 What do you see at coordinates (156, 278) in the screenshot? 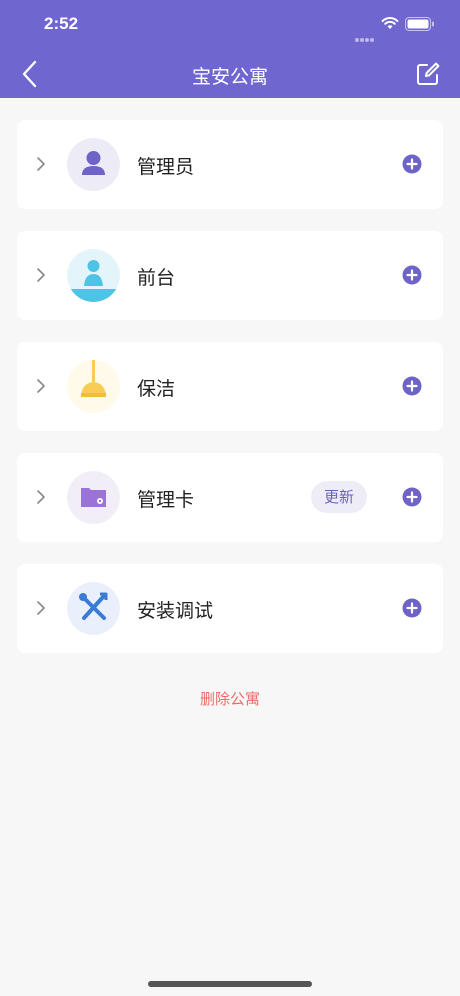
I see `role-label-reception: 前台` at bounding box center [156, 278].